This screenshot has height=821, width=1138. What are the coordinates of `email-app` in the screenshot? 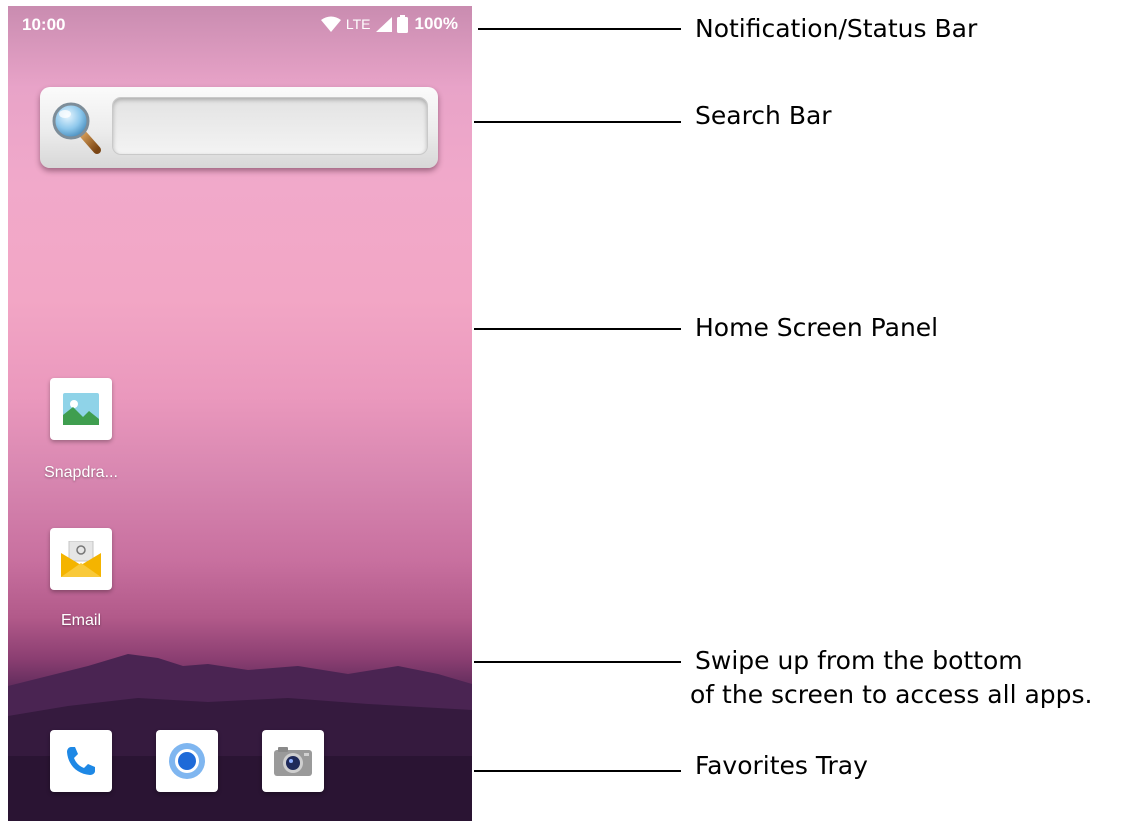 It's located at (81, 559).